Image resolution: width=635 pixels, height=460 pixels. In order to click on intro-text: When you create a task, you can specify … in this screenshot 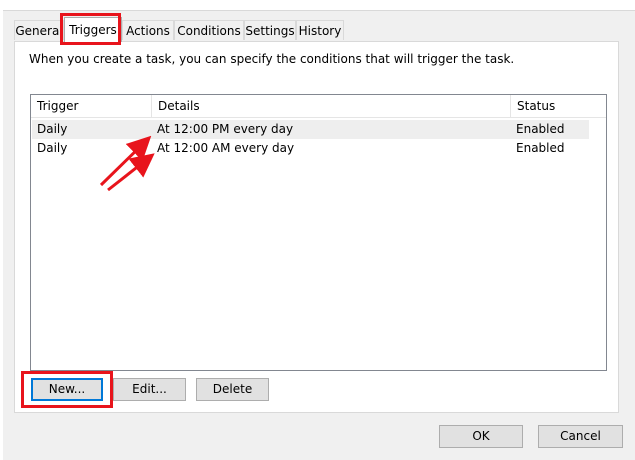, I will do `click(272, 59)`.